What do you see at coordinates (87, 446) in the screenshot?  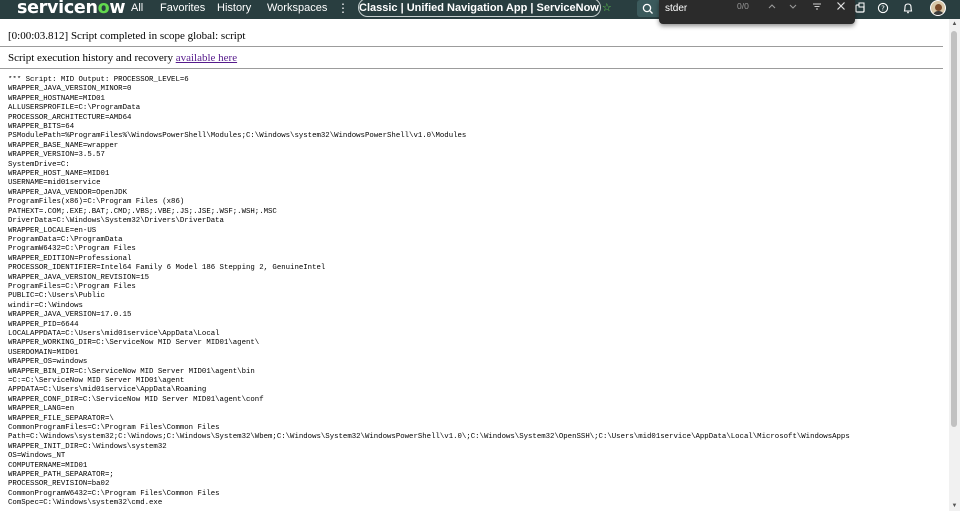 I see `output-line: WRAPPER_INIT_DIR=C:\Windows\system32` at bounding box center [87, 446].